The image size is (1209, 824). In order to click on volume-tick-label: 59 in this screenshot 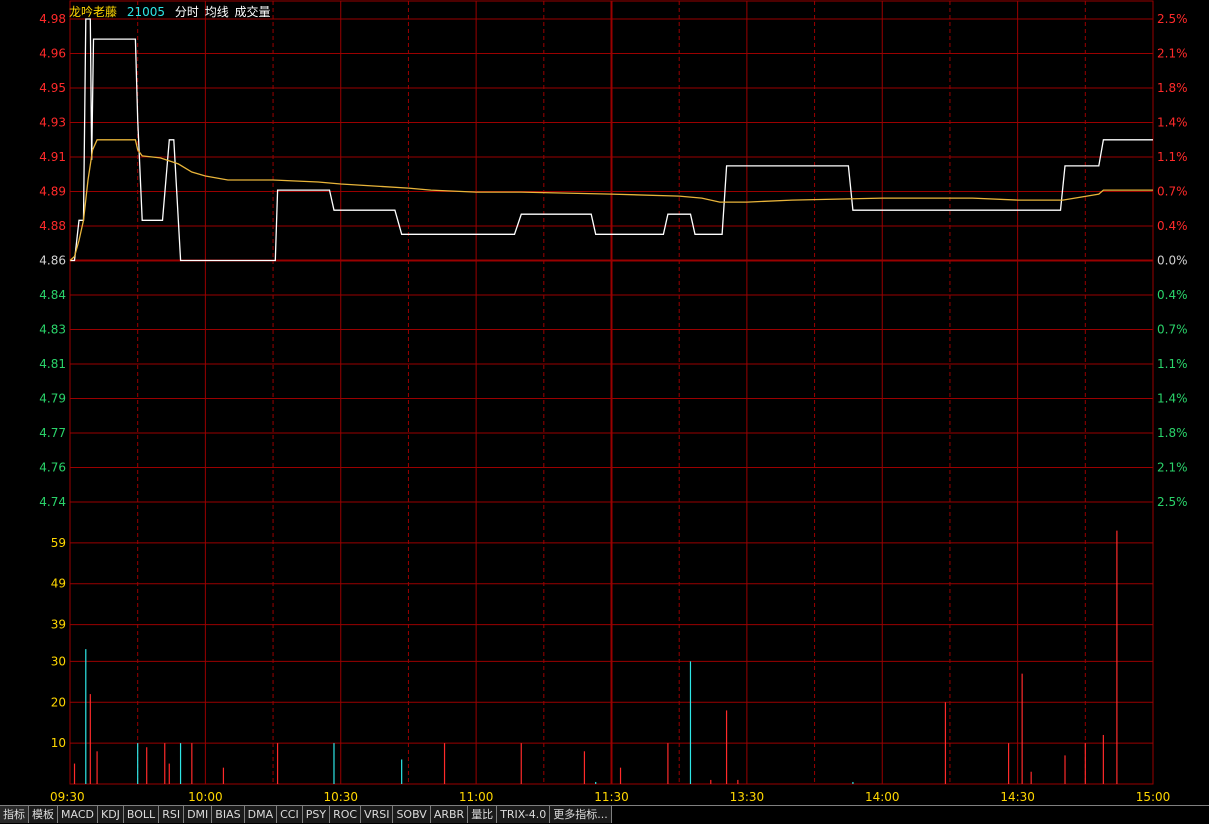, I will do `click(58, 543)`.